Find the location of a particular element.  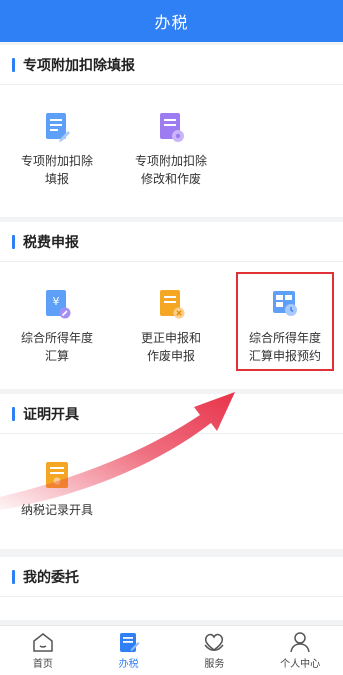

certificate-icon is located at coordinates (57, 476).